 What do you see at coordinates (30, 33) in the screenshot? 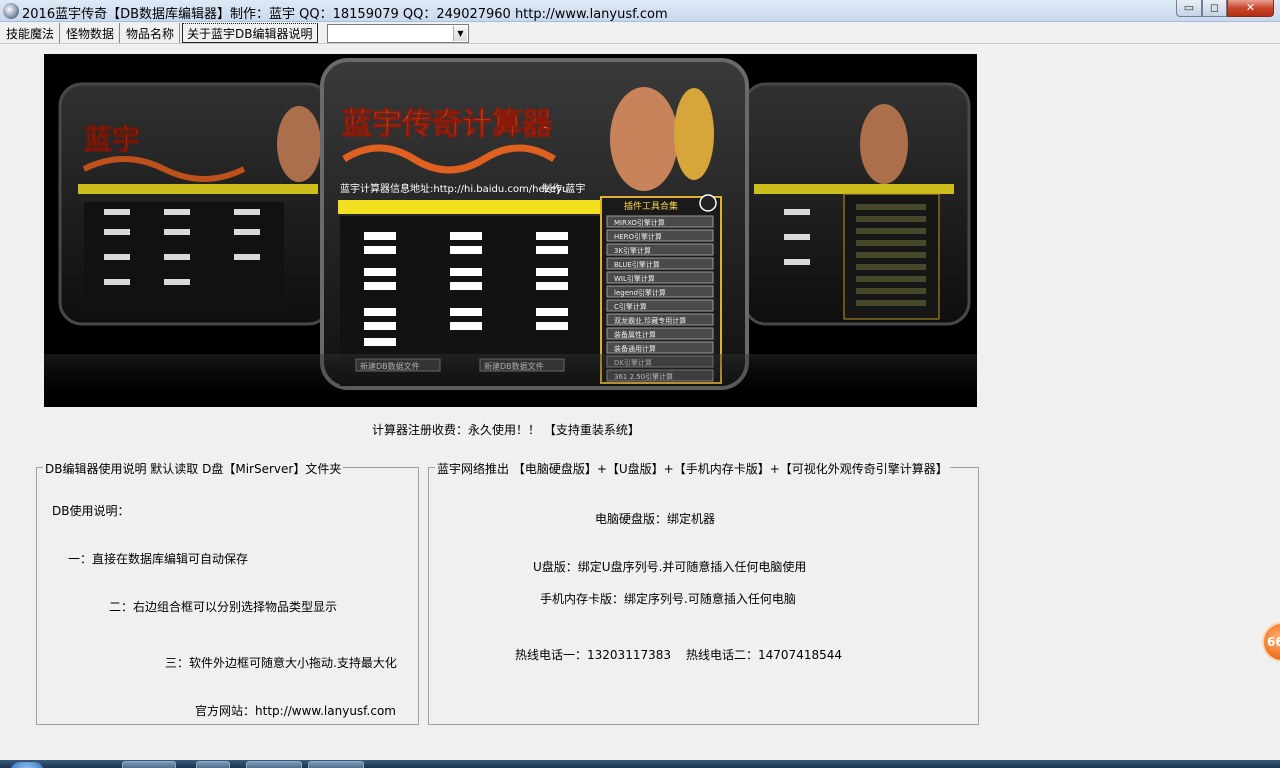
I see `tab-skills: 技能魔法` at bounding box center [30, 33].